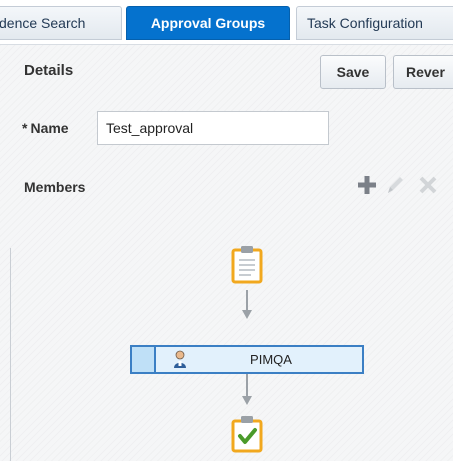  I want to click on tab-evidence-search: dence Search, so click(61, 23).